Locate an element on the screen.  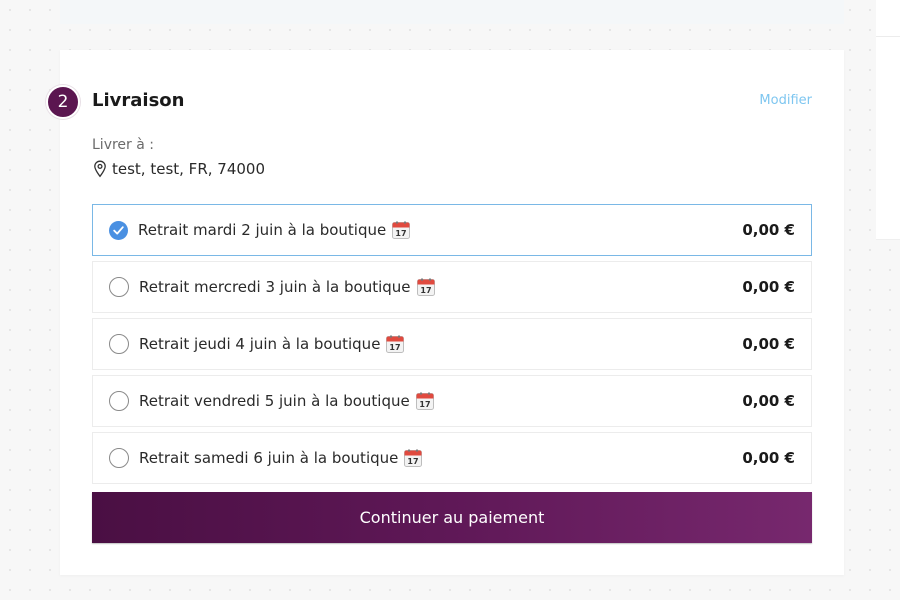
delivery-address: test, test, FR, 74000 is located at coordinates (178, 169).